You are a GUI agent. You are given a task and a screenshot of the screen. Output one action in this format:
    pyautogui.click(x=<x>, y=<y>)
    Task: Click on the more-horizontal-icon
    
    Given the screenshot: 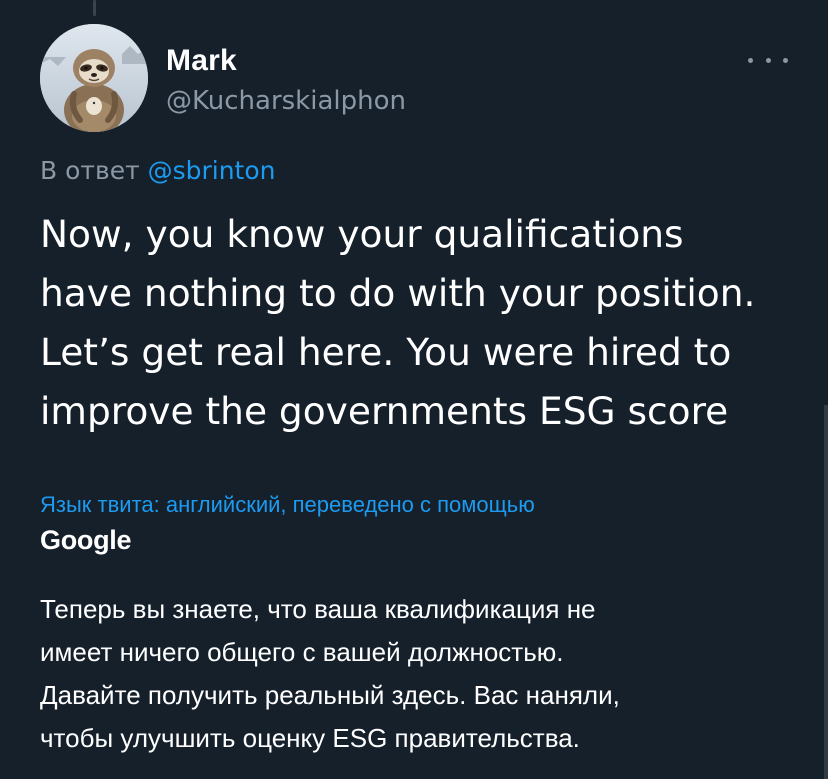 What is the action you would take?
    pyautogui.click(x=768, y=60)
    